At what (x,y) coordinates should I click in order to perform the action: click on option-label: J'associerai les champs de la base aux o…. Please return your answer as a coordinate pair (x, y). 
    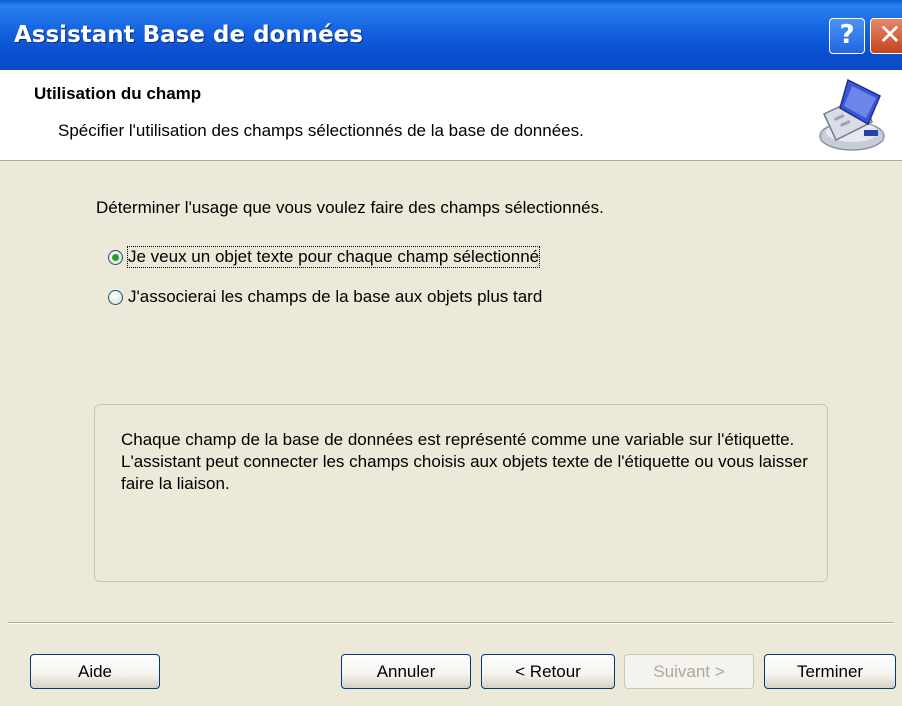
    Looking at the image, I should click on (335, 297).